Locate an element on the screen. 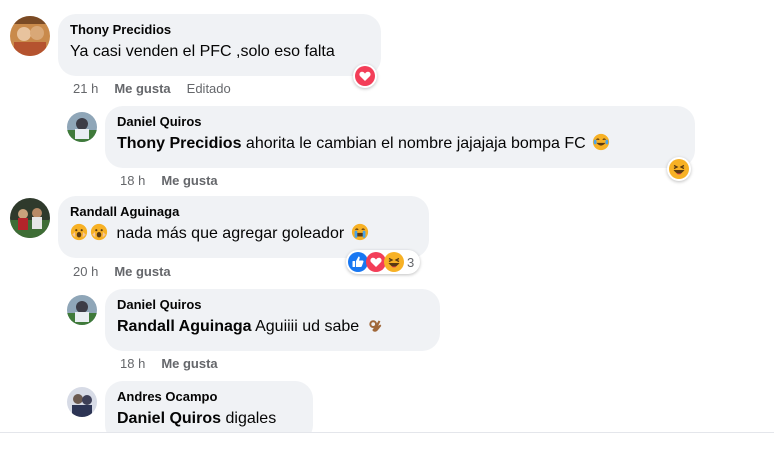 This screenshot has width=774, height=452. comment-author: Randall Aguinaga is located at coordinates (243, 212).